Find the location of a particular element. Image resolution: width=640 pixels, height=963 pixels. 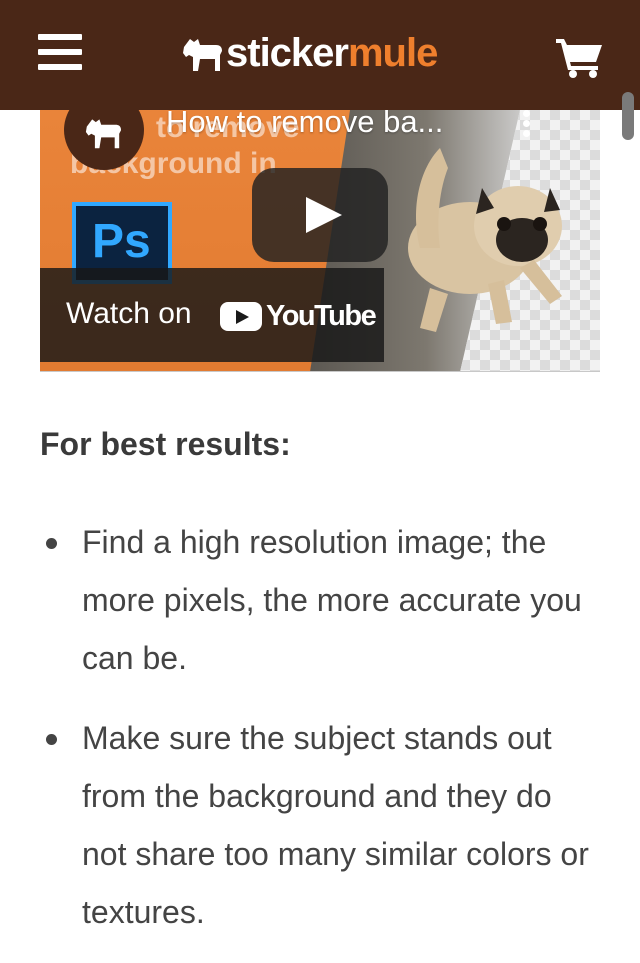

youtube-wordmark: YouTube is located at coordinates (321, 316).